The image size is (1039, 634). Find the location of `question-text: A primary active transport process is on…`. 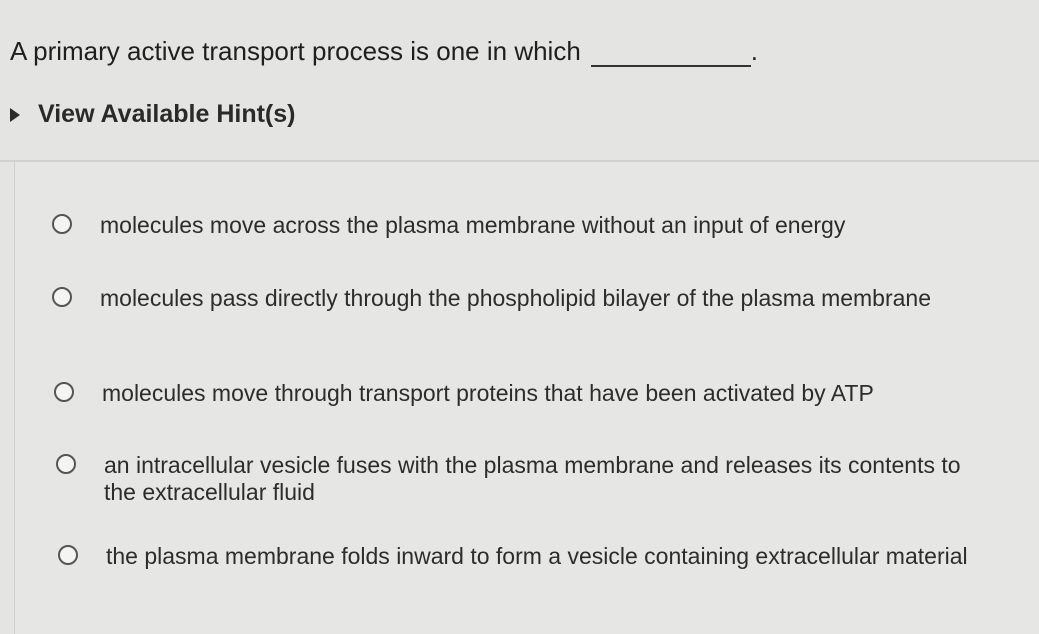

question-text: A primary active transport process is on… is located at coordinates (295, 51).